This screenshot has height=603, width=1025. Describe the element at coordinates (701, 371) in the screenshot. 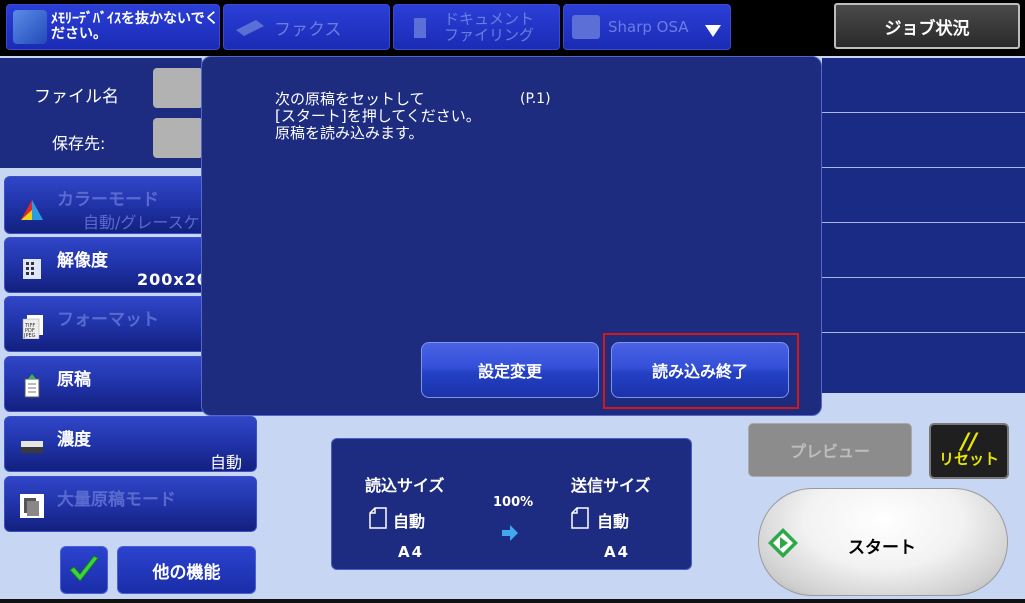

I see `highlight-box` at that location.